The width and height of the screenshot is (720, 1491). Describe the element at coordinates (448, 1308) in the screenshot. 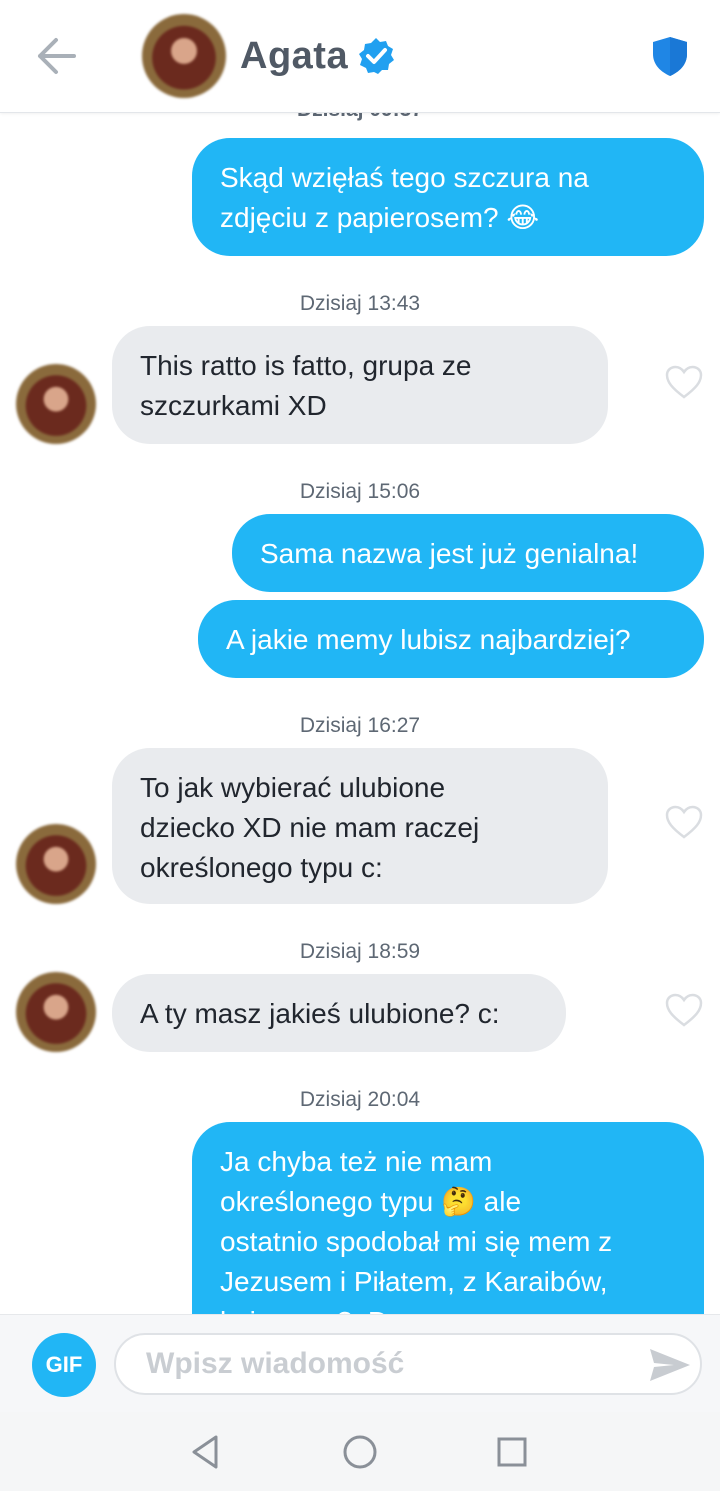

I see `message-line: kojarzysz? :D` at that location.